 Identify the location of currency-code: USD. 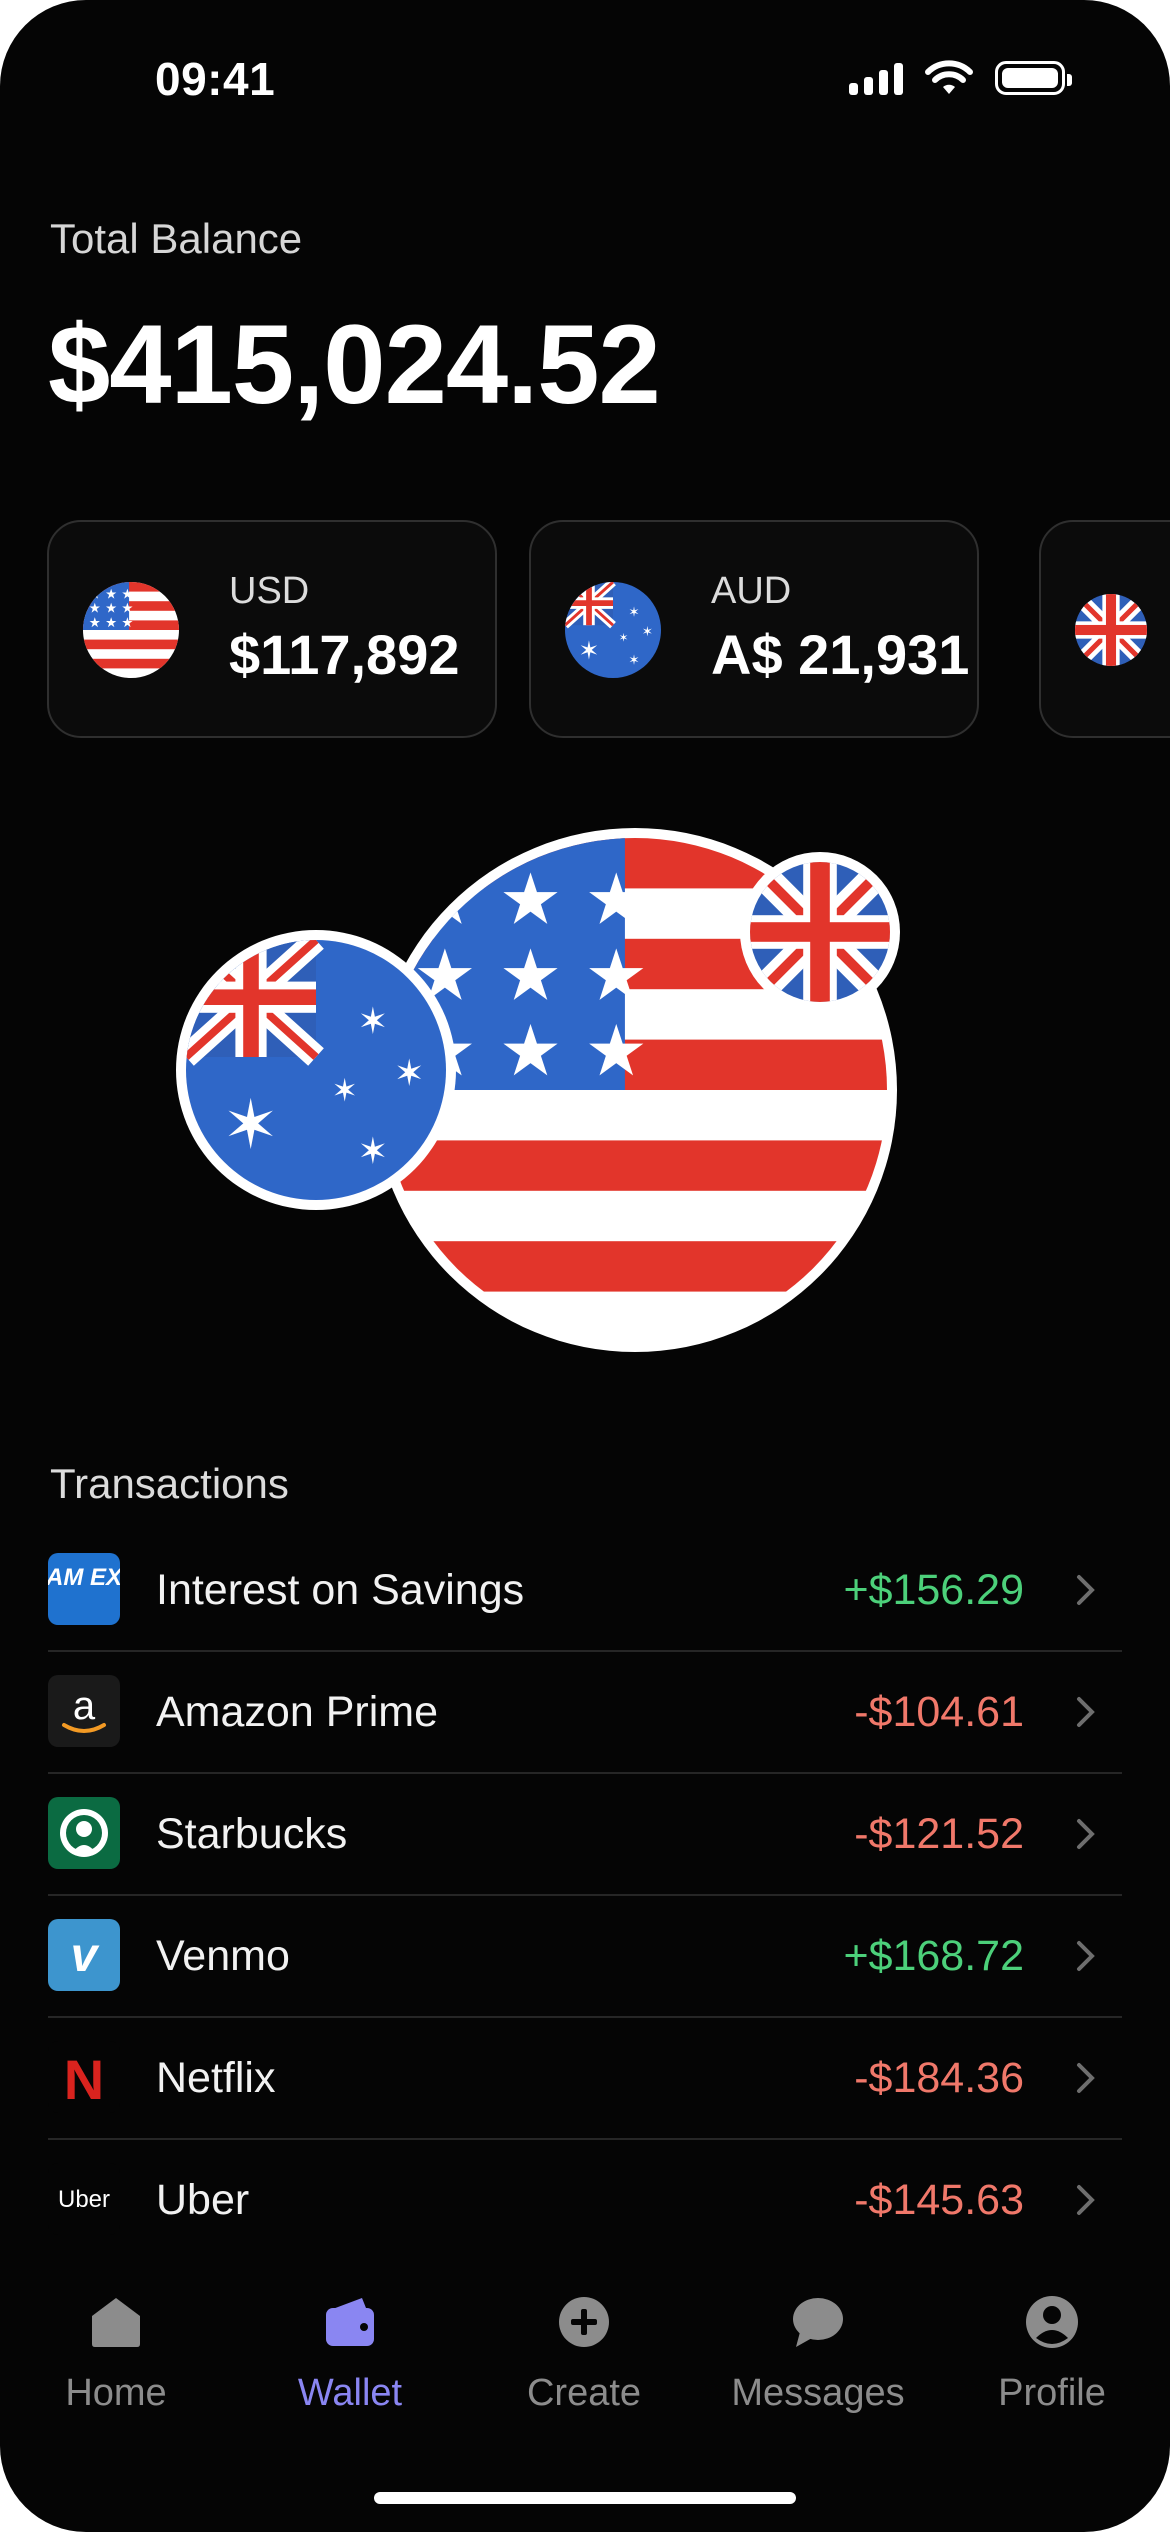
(269, 591).